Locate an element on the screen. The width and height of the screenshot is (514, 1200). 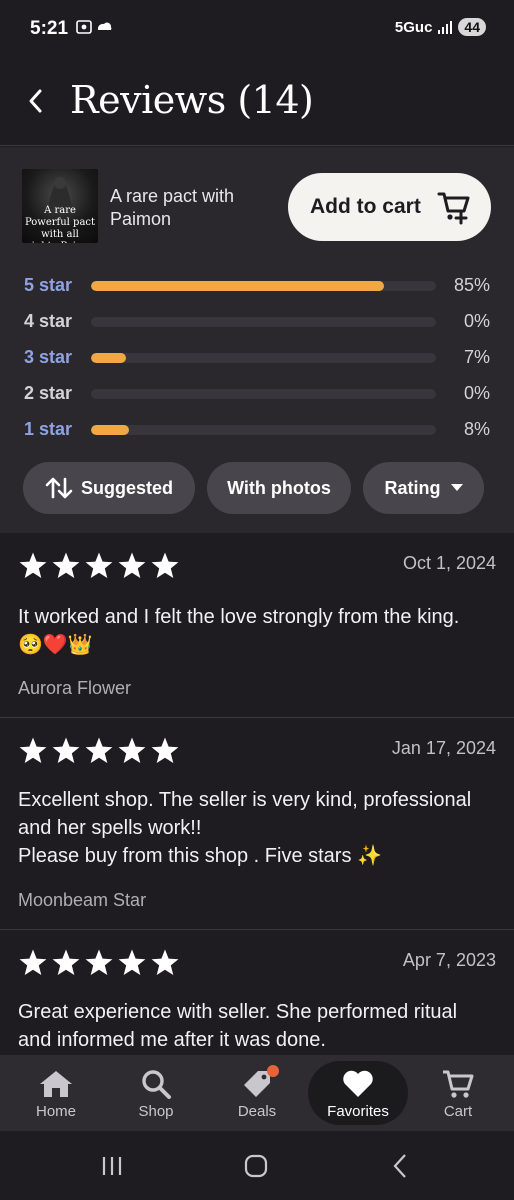
back-button is located at coordinates (35, 101).